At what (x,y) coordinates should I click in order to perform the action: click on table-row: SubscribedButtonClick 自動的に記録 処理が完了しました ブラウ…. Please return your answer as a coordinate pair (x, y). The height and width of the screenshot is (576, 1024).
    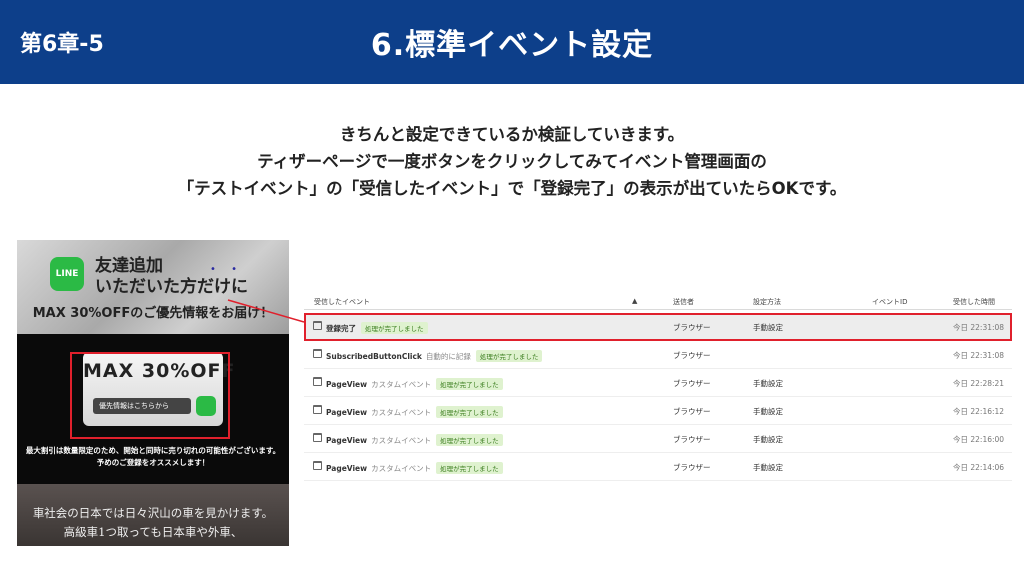
    Looking at the image, I should click on (658, 355).